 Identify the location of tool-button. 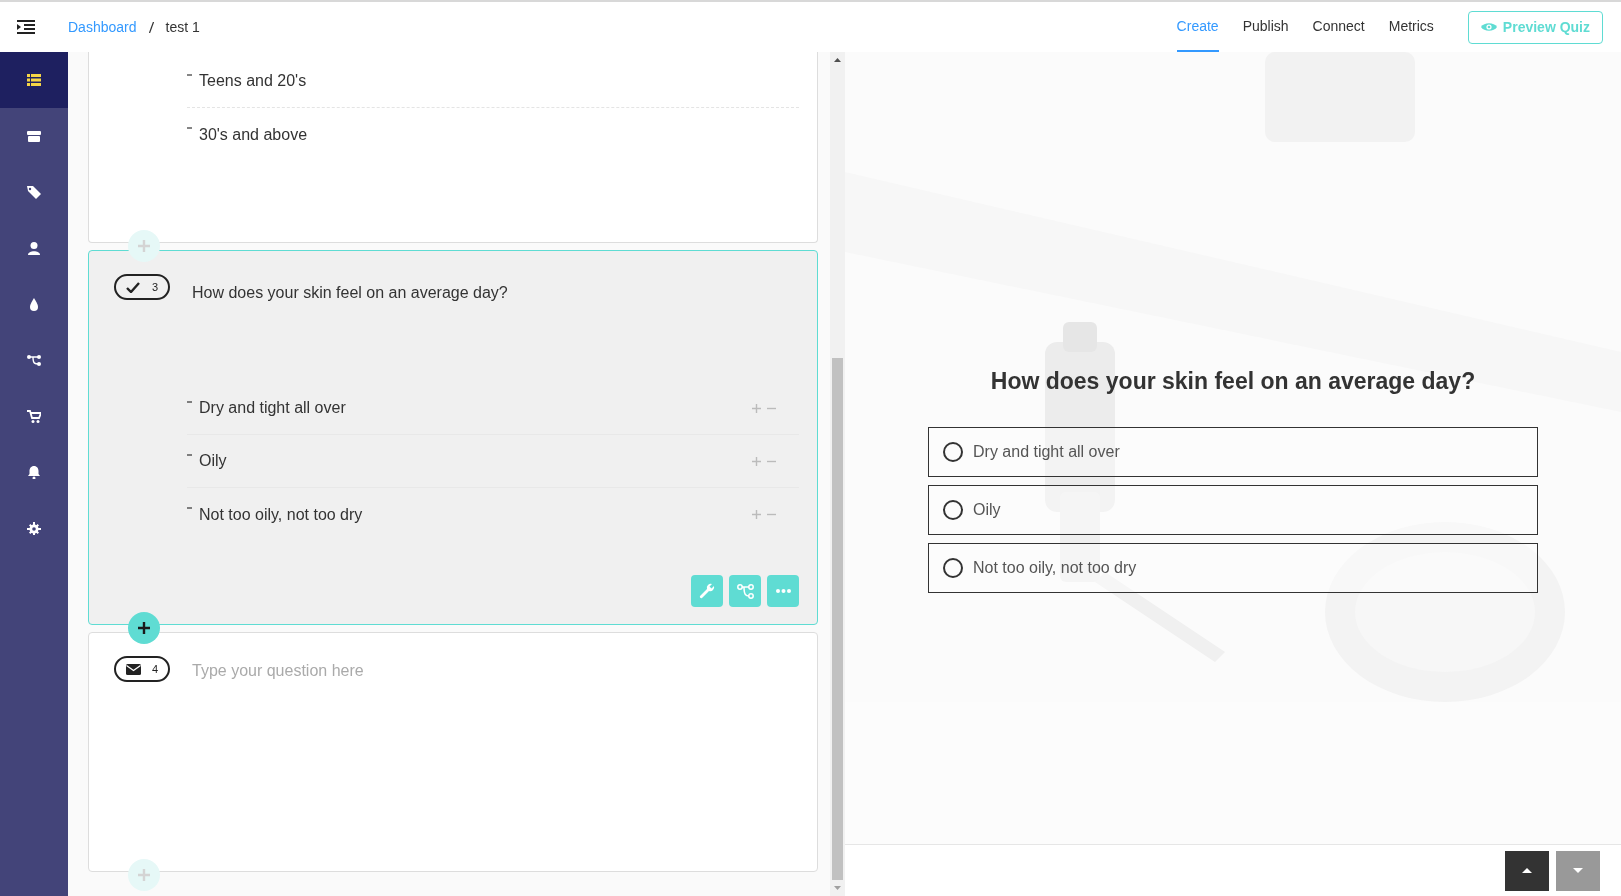
(707, 591).